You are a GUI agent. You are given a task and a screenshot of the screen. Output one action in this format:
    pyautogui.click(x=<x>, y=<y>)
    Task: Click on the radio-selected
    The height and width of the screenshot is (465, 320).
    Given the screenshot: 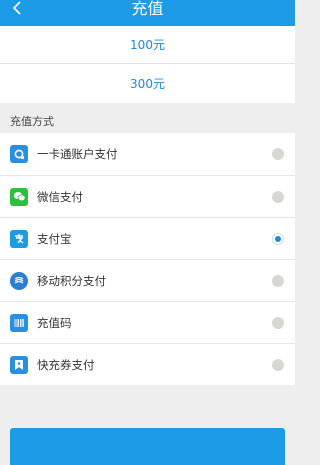 What is the action you would take?
    pyautogui.click(x=278, y=238)
    